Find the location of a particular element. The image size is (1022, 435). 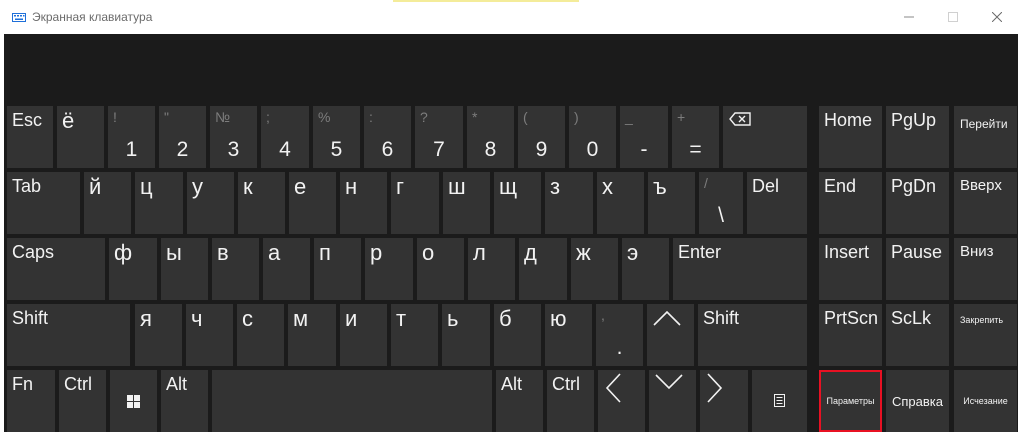

key-shift-left: Shift is located at coordinates (68, 335).